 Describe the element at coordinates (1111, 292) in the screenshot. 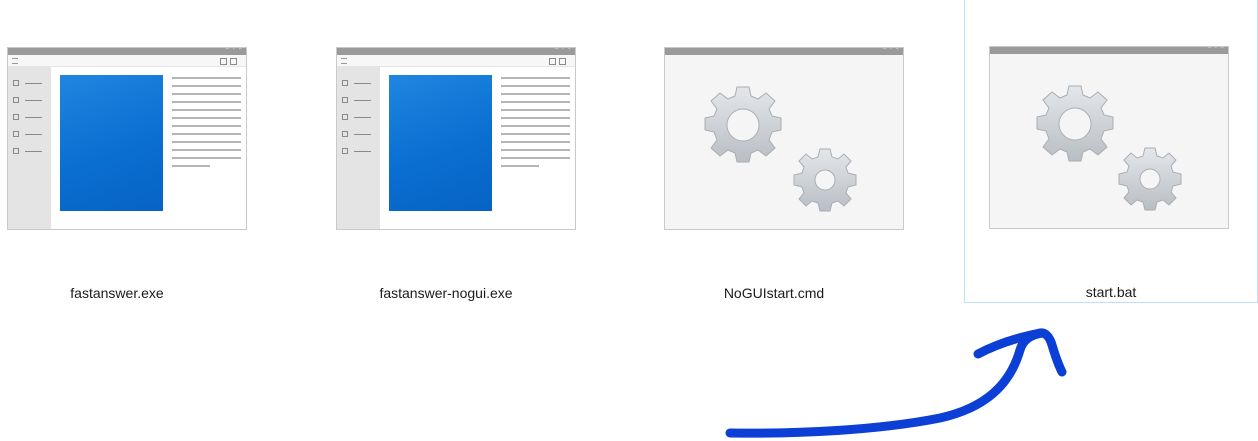

I see `file-name-label: start.bat` at that location.